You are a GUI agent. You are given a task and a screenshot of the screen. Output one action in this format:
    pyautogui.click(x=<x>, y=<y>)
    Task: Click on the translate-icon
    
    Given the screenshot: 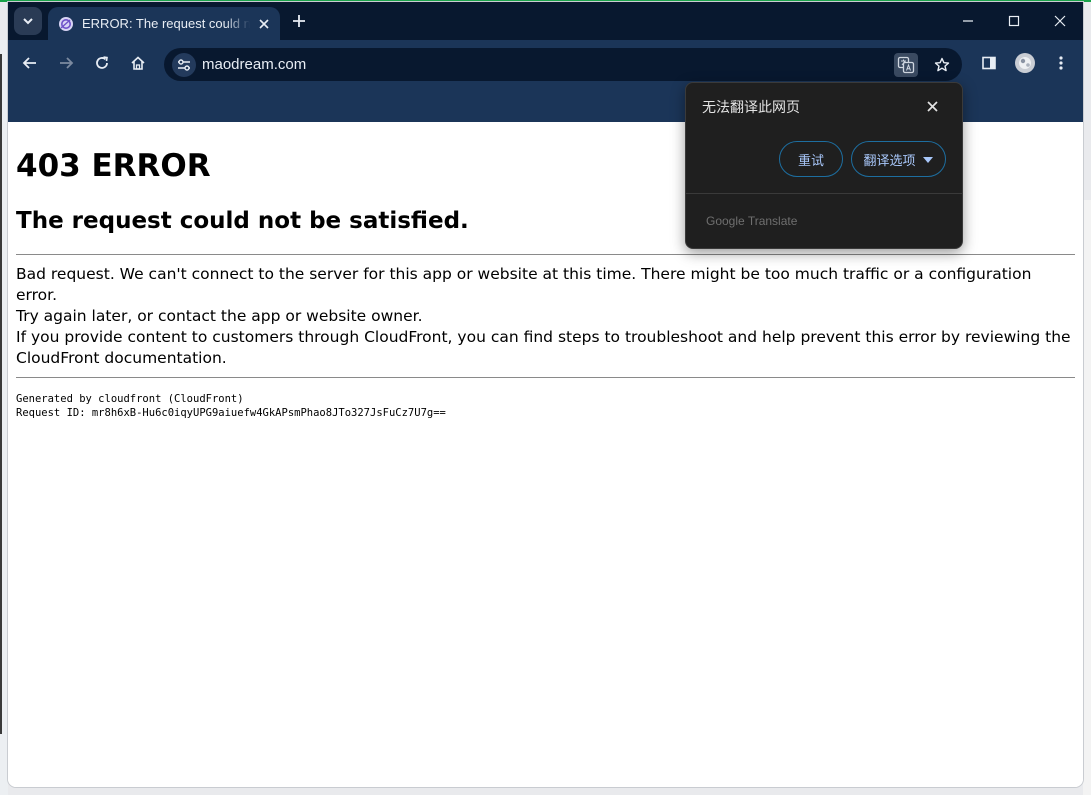 What is the action you would take?
    pyautogui.click(x=906, y=65)
    